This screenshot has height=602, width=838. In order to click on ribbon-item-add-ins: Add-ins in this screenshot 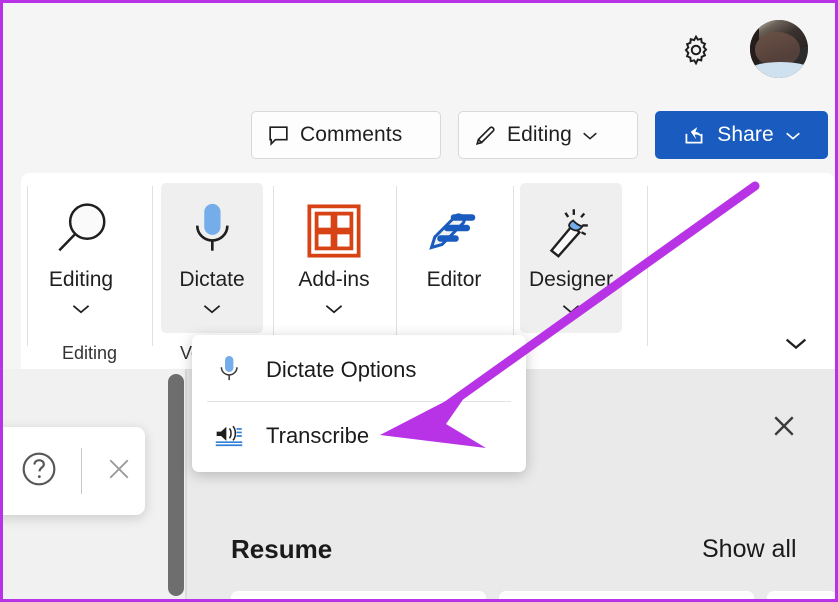, I will do `click(334, 258)`.